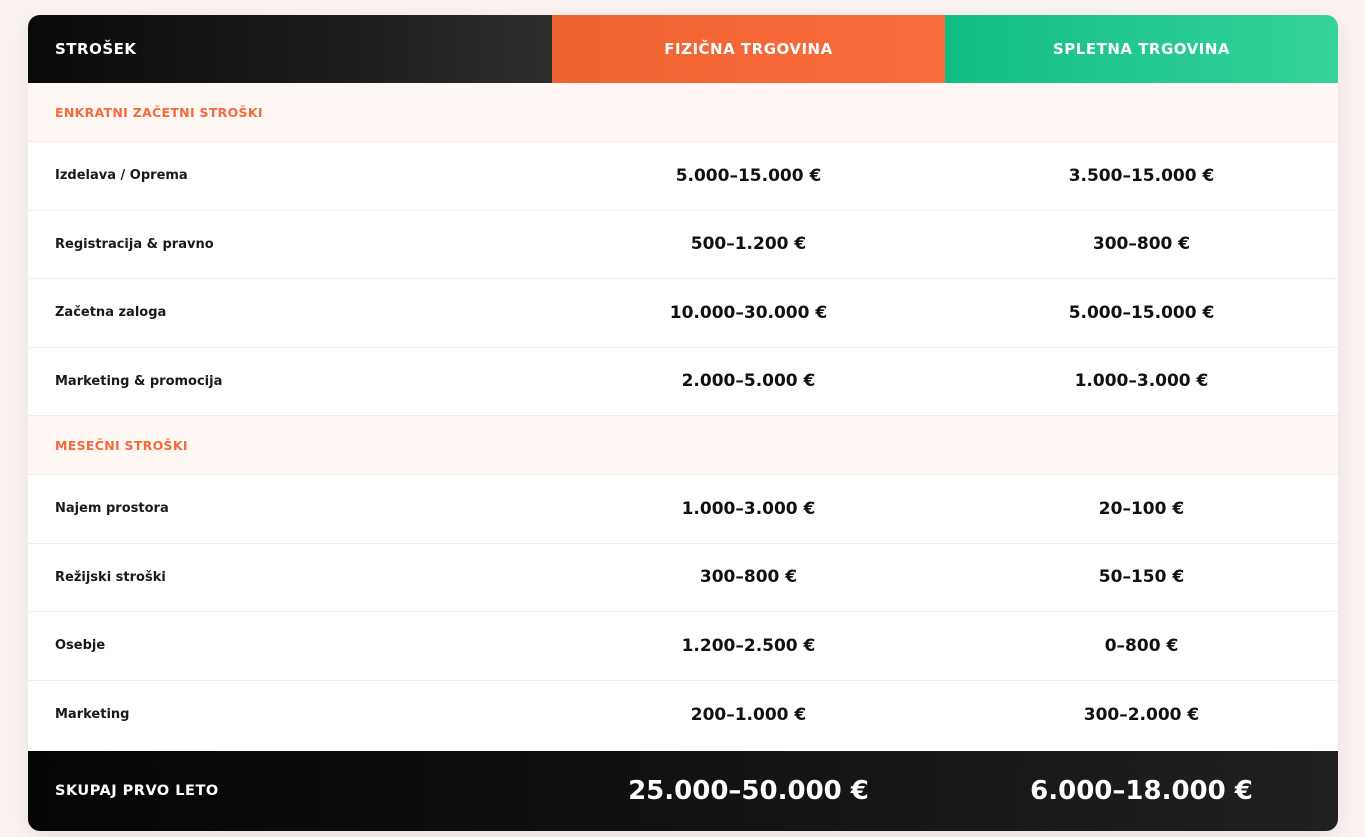 The image size is (1365, 837). I want to click on total-physical-value: 25.000–50.000 €, so click(748, 791).